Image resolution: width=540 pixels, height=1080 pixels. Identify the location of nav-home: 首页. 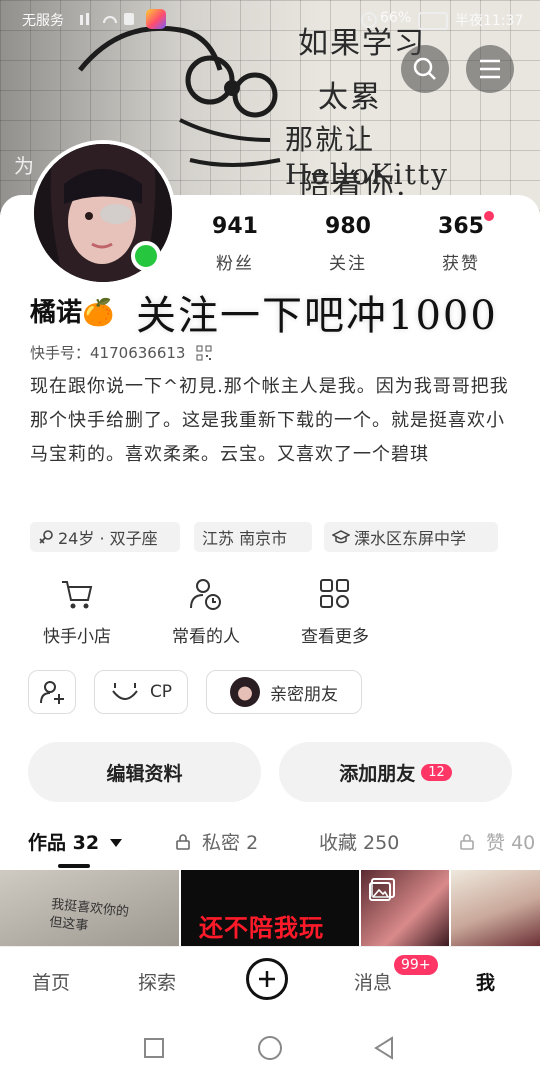
(51, 981).